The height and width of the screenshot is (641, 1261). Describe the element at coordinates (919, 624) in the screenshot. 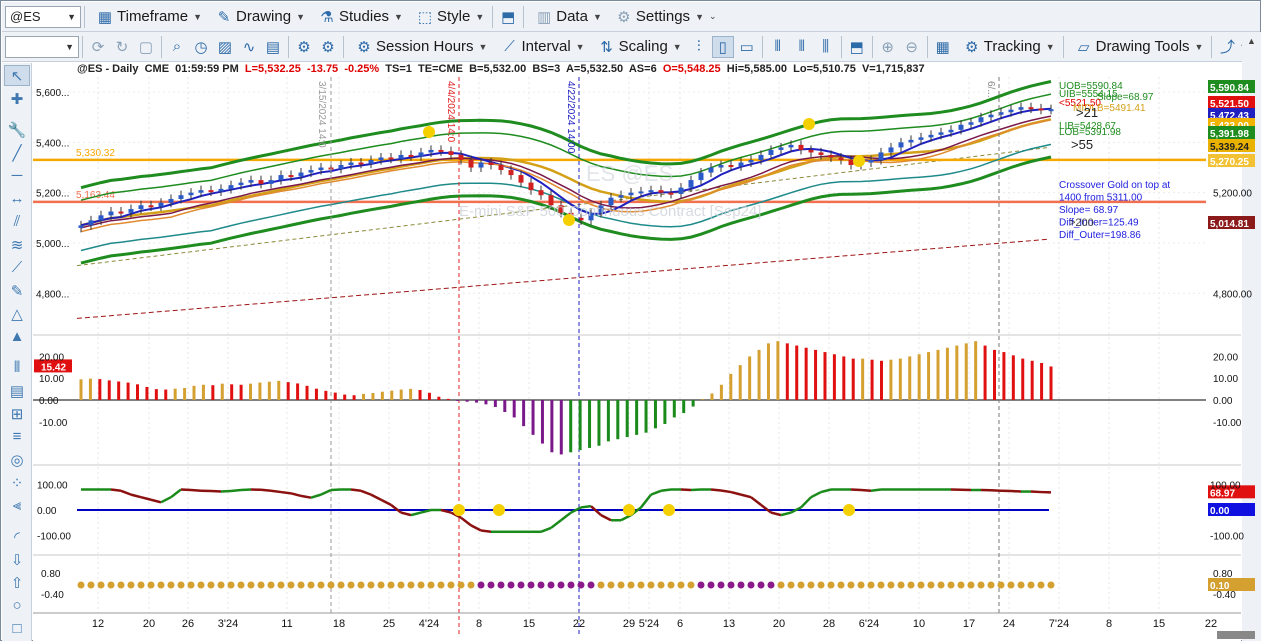

I see `x-tick-label: 10` at that location.